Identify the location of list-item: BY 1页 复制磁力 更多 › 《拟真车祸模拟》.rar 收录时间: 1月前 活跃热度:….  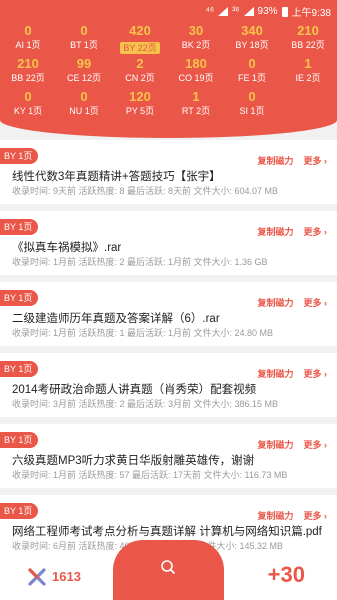
(168, 243).